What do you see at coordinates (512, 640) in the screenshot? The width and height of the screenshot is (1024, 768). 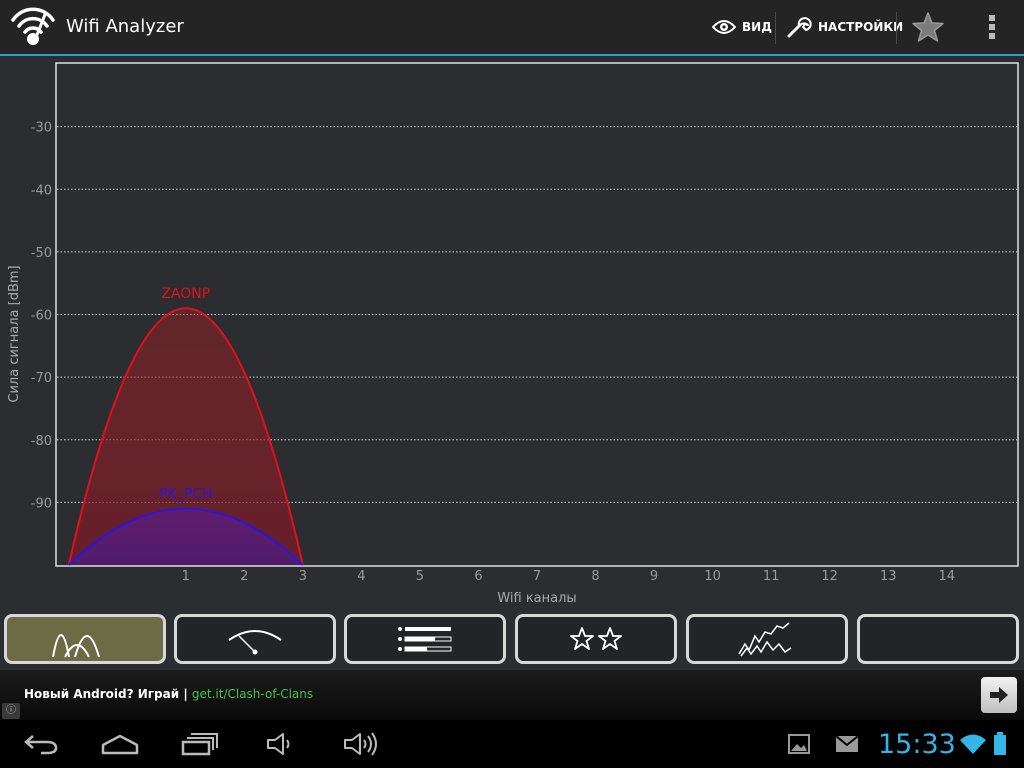 I see `view-tabs` at bounding box center [512, 640].